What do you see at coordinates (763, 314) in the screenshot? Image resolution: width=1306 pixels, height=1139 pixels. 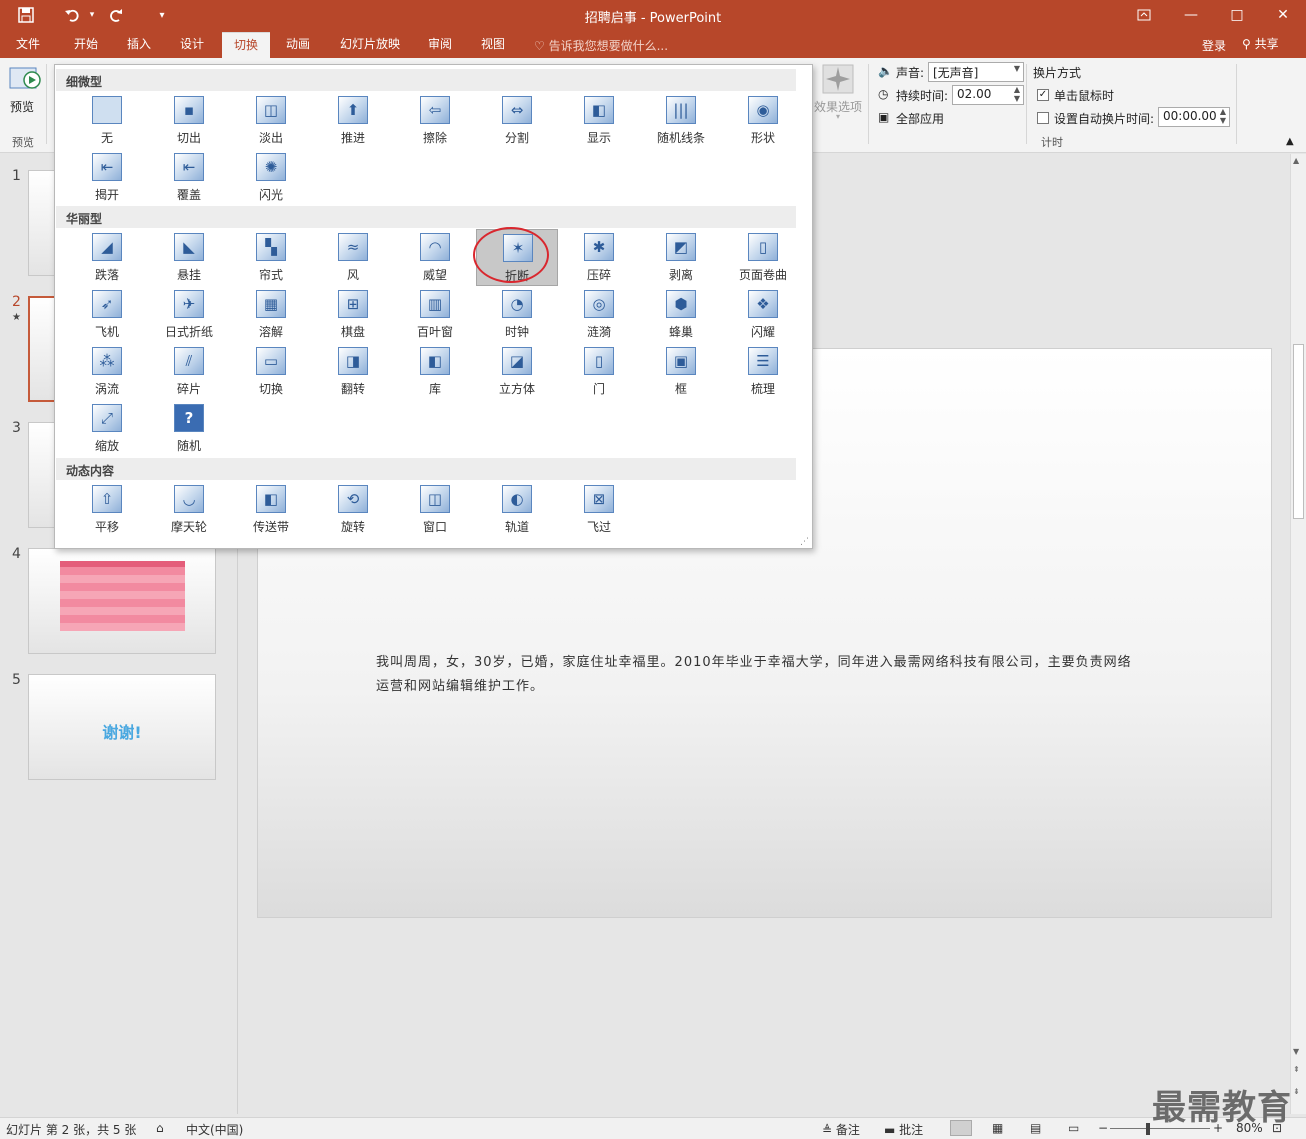 I see `transition-option: ❖ 闪耀` at bounding box center [763, 314].